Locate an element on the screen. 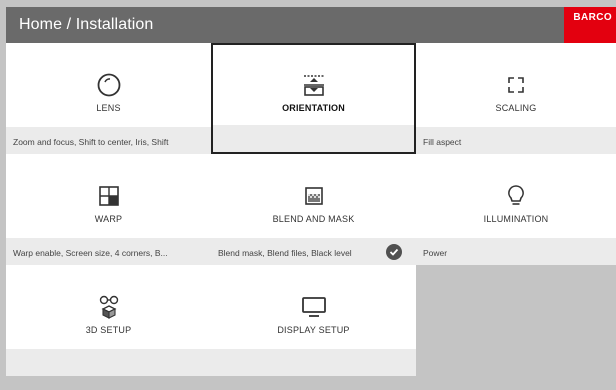  tile-label: BLEND AND MASK is located at coordinates (313, 219).